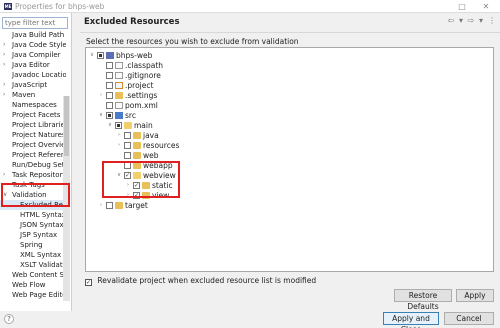 The height and width of the screenshot is (328, 500). What do you see at coordinates (462, 6) in the screenshot?
I see `maximize-button: □` at bounding box center [462, 6].